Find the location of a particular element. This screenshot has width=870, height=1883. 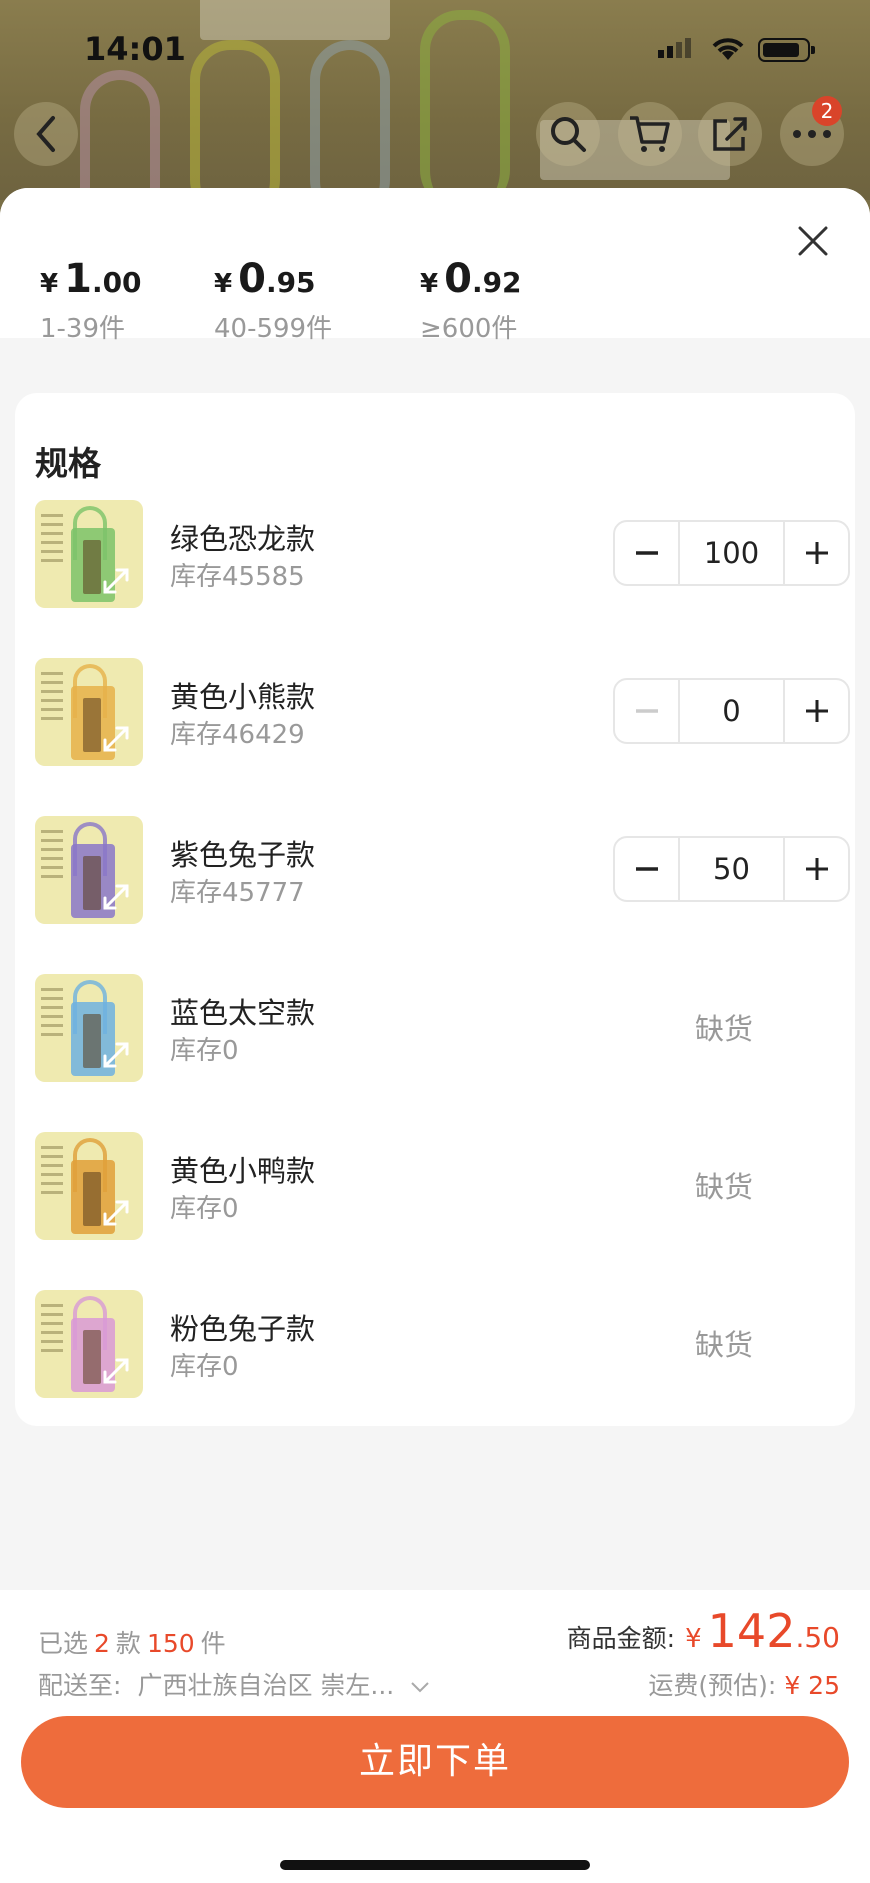

variant-stock: 库存45777 is located at coordinates (237, 893).